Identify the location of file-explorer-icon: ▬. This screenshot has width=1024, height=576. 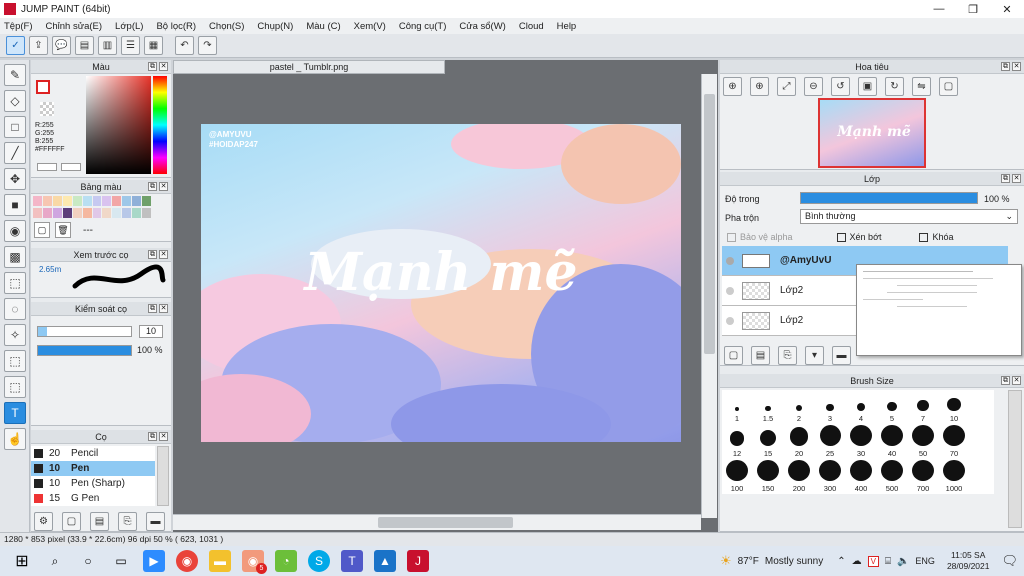
(220, 561).